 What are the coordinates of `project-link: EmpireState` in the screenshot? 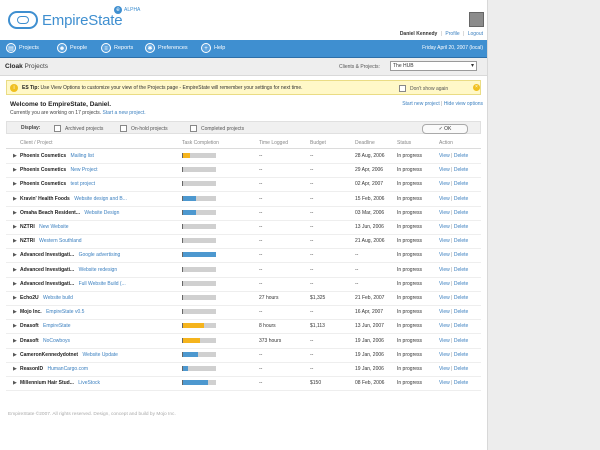 It's located at (57, 326).